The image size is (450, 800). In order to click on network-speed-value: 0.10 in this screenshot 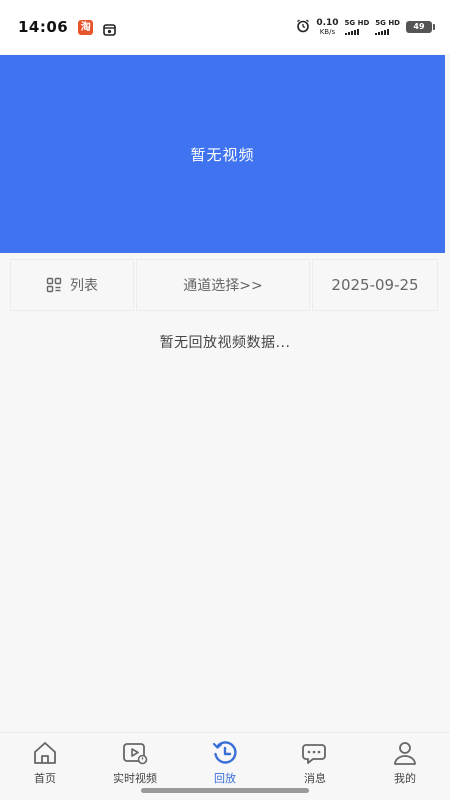, I will do `click(327, 22)`.